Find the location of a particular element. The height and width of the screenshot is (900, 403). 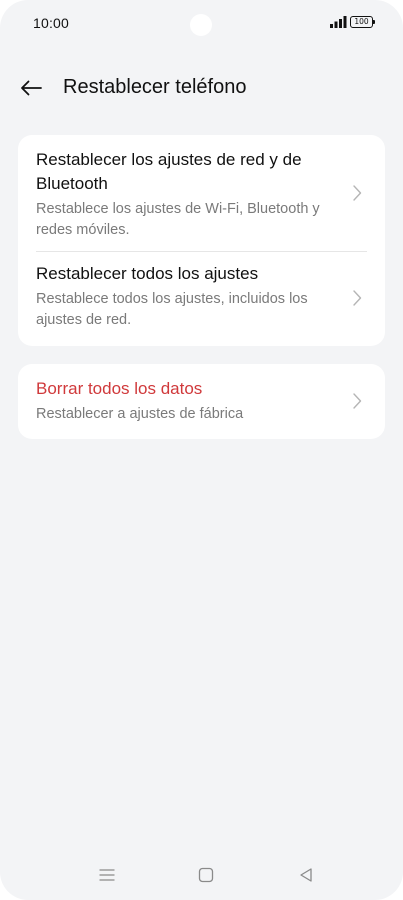

menu-icon is located at coordinates (107, 875).